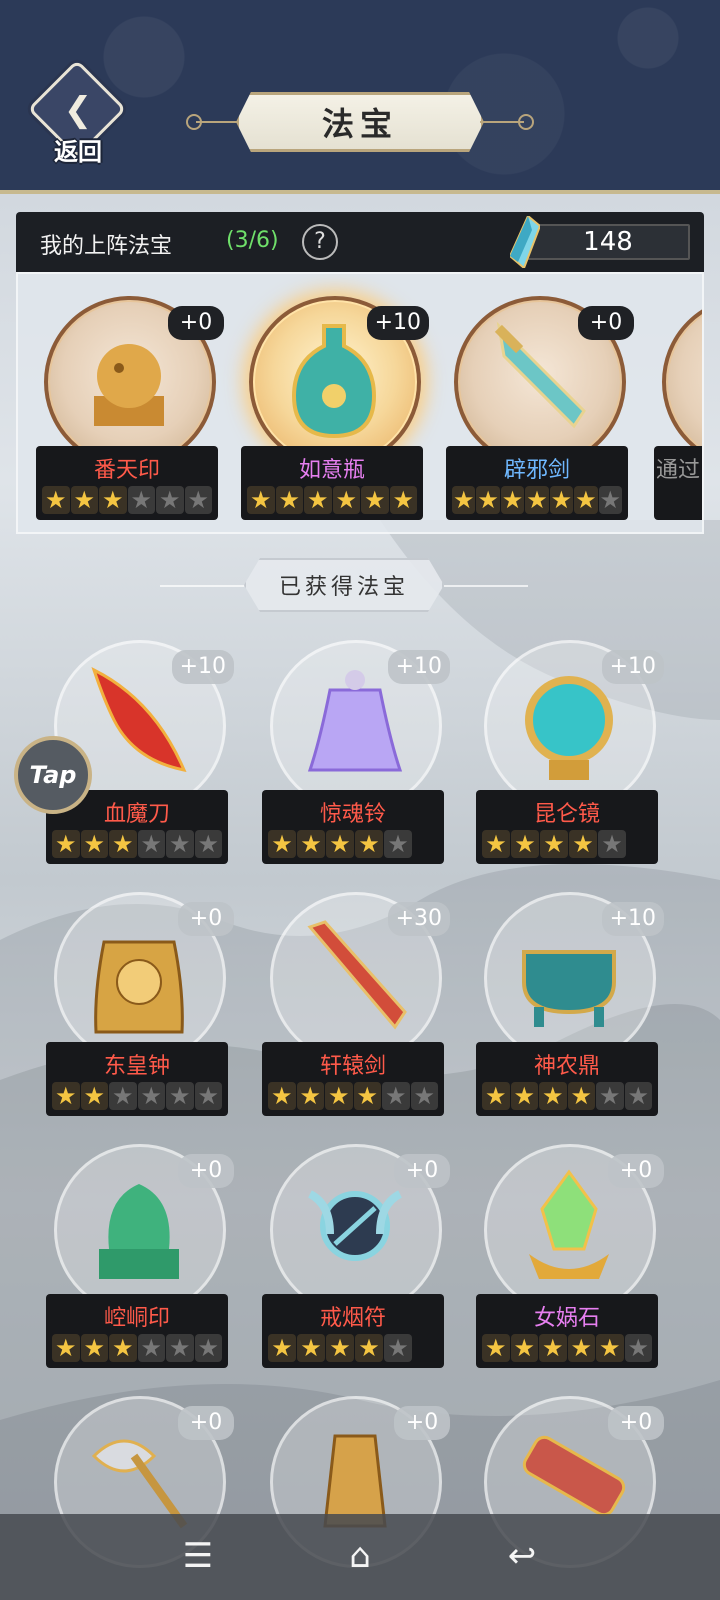  Describe the element at coordinates (343, 587) in the screenshot. I see `section-title-text: 已获得法宝` at that location.